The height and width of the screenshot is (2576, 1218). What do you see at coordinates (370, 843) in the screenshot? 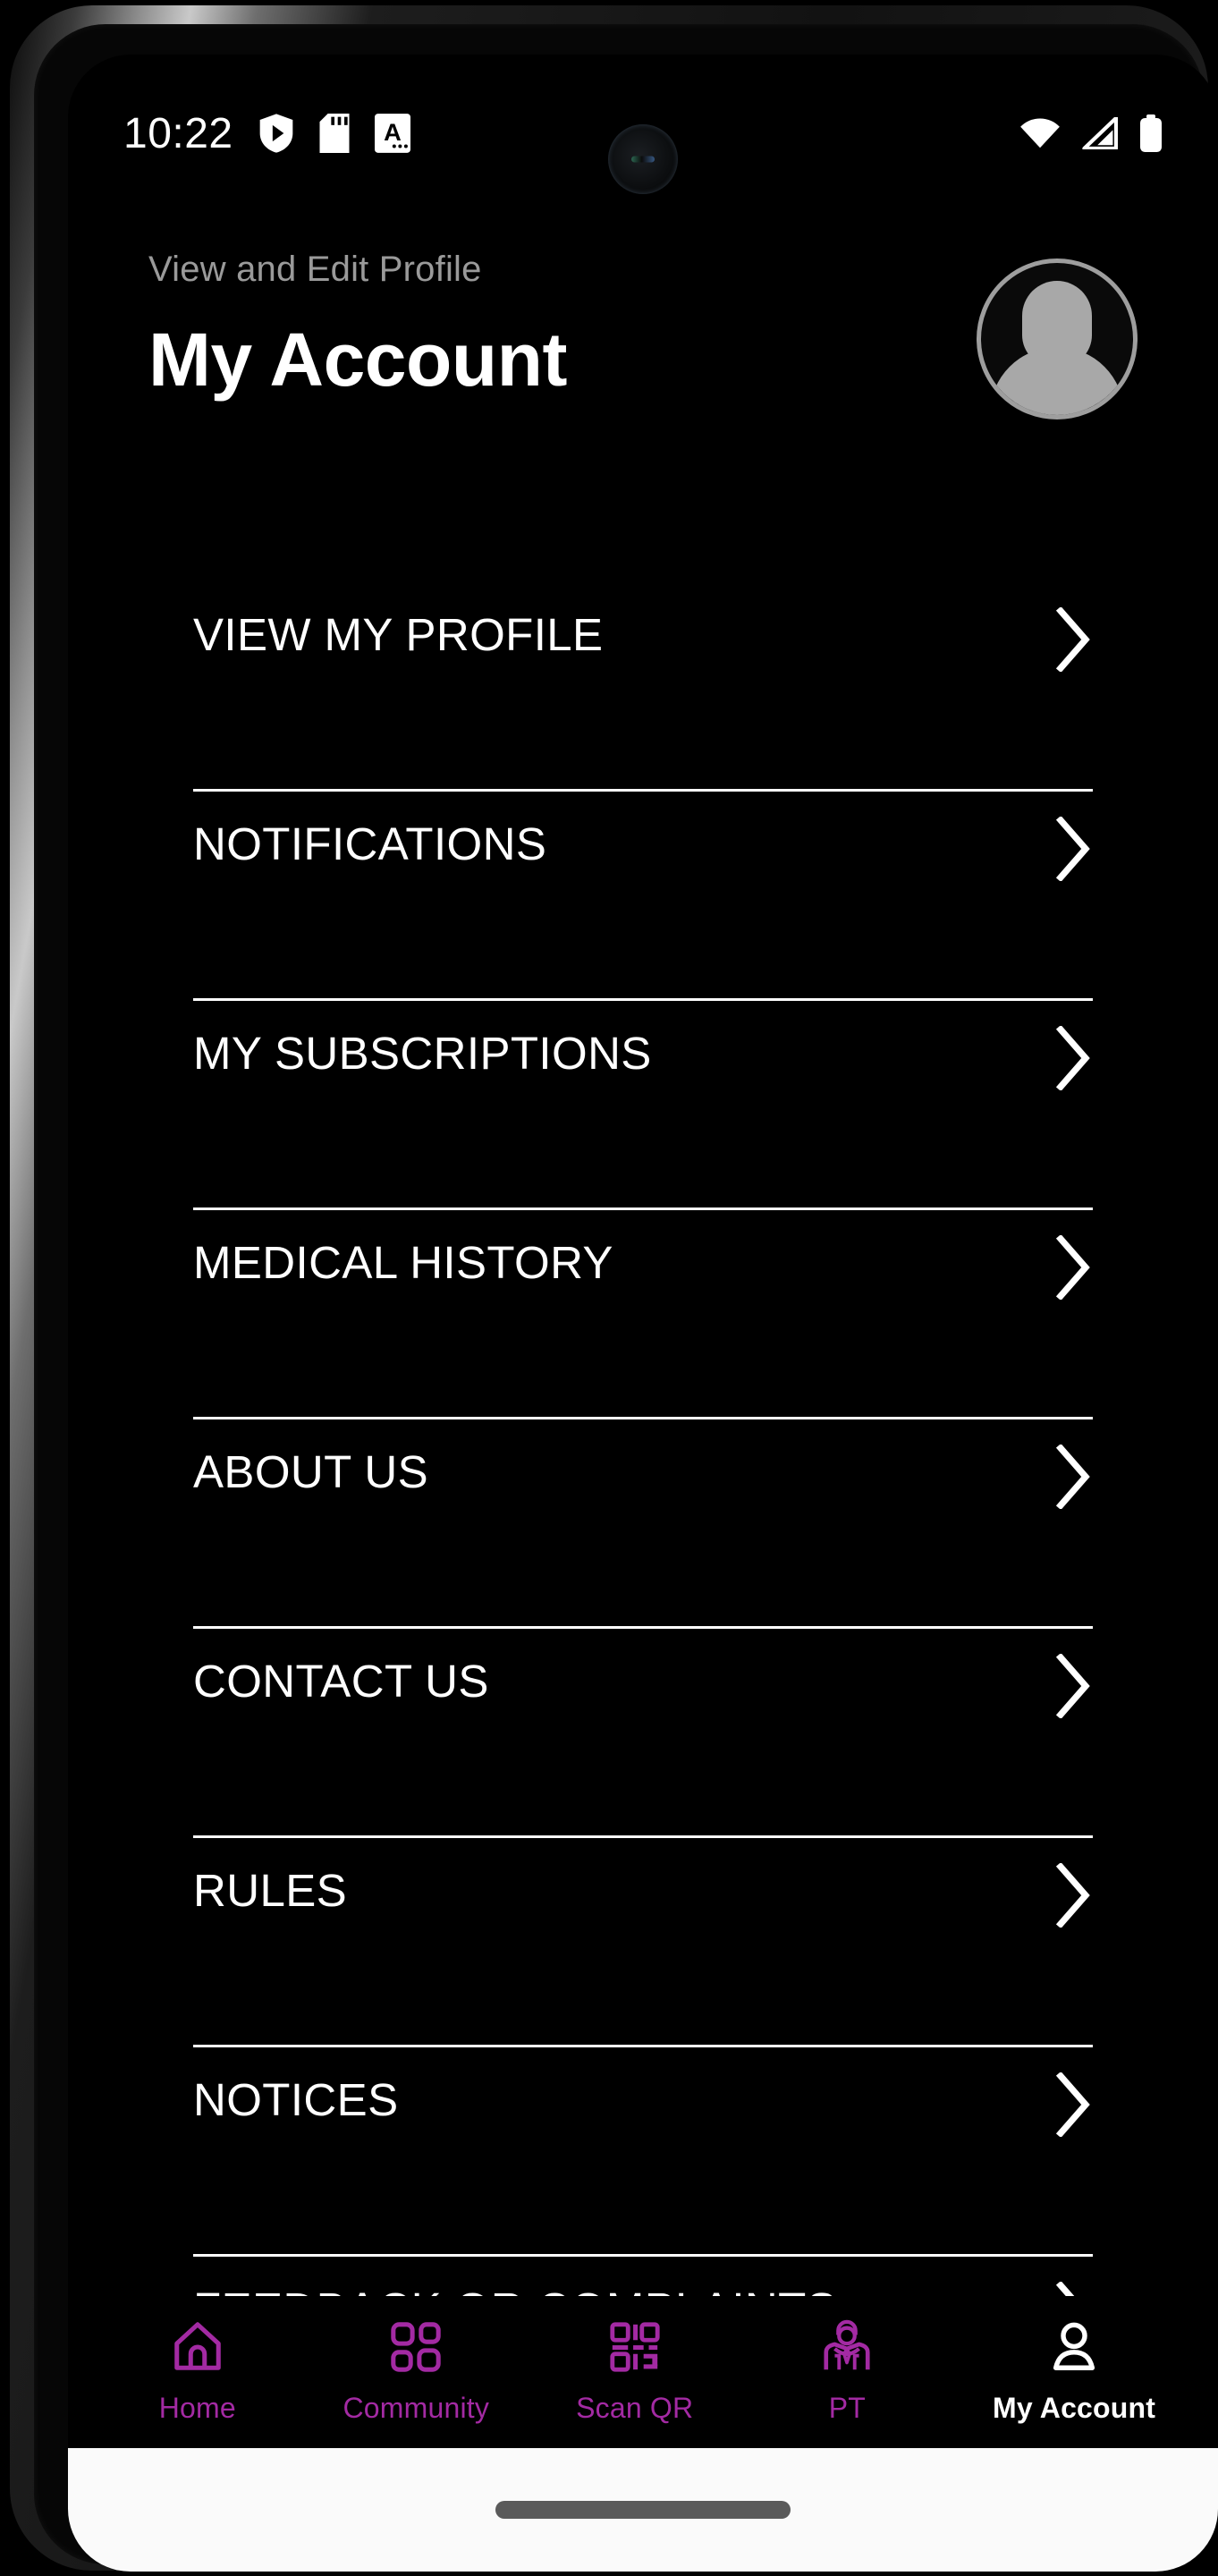
I see `menu-item-label: NOTIFICATIONS` at bounding box center [370, 843].